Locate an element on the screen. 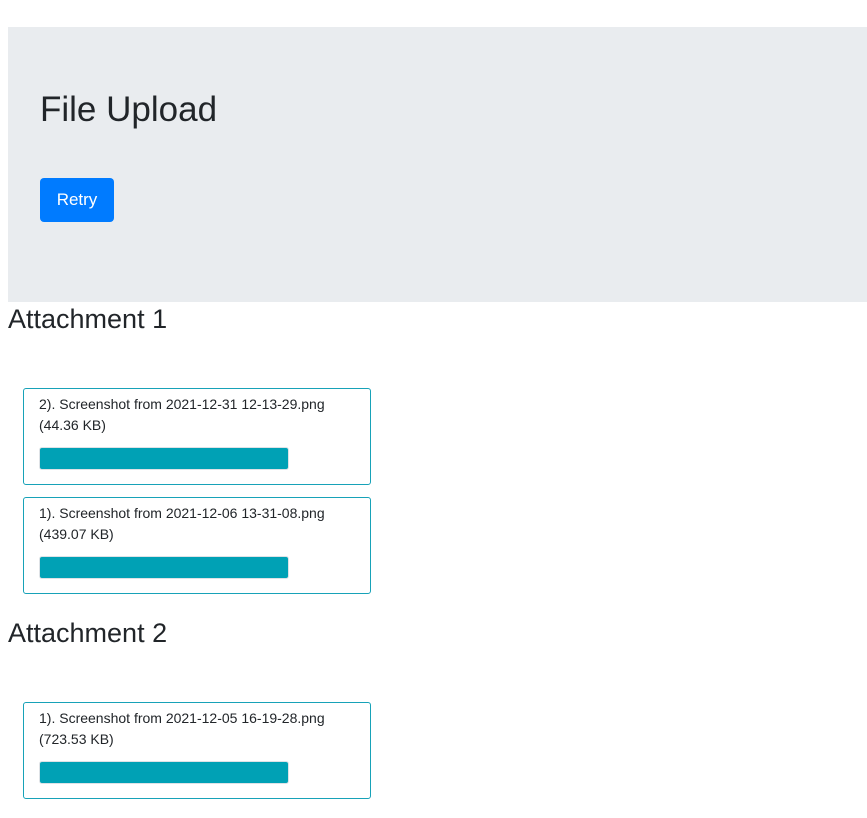 The height and width of the screenshot is (818, 867). file-size: (439.07 KB) is located at coordinates (76, 534).